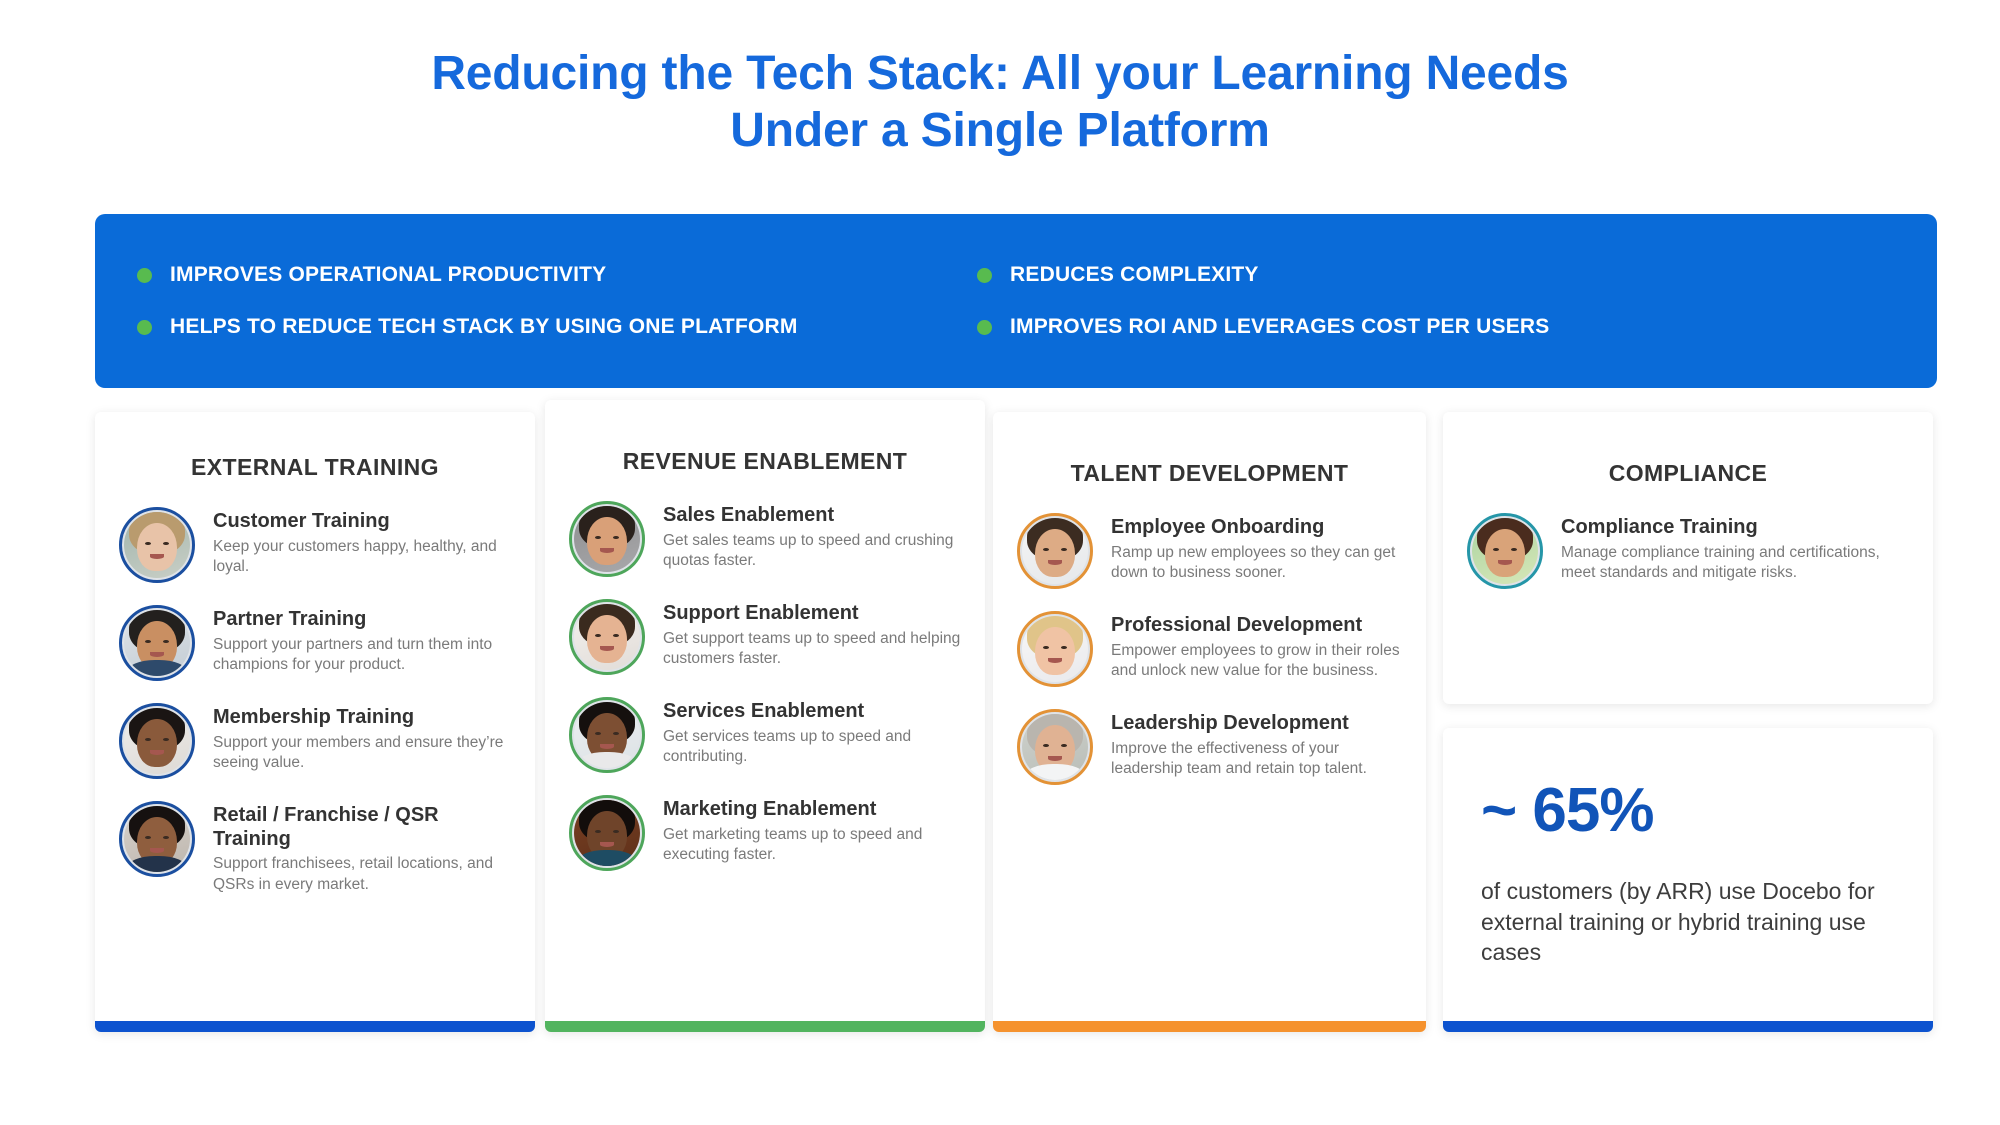 This screenshot has width=2000, height=1125. I want to click on list-item-title: Partner Training, so click(290, 619).